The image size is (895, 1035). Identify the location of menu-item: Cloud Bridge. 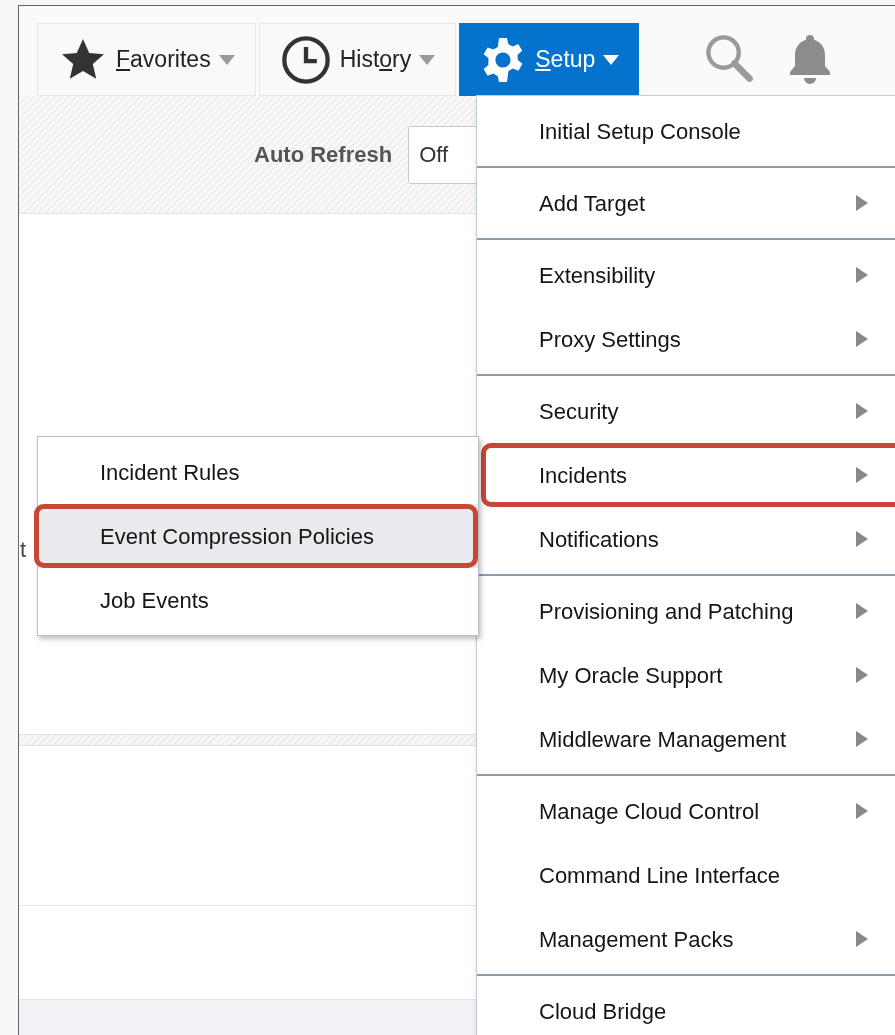
(686, 1007).